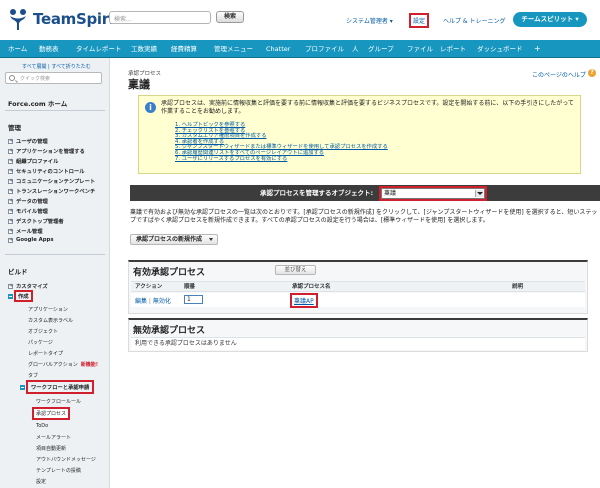 The width and height of the screenshot is (600, 488). What do you see at coordinates (193, 299) in the screenshot?
I see `order-input: 1` at bounding box center [193, 299].